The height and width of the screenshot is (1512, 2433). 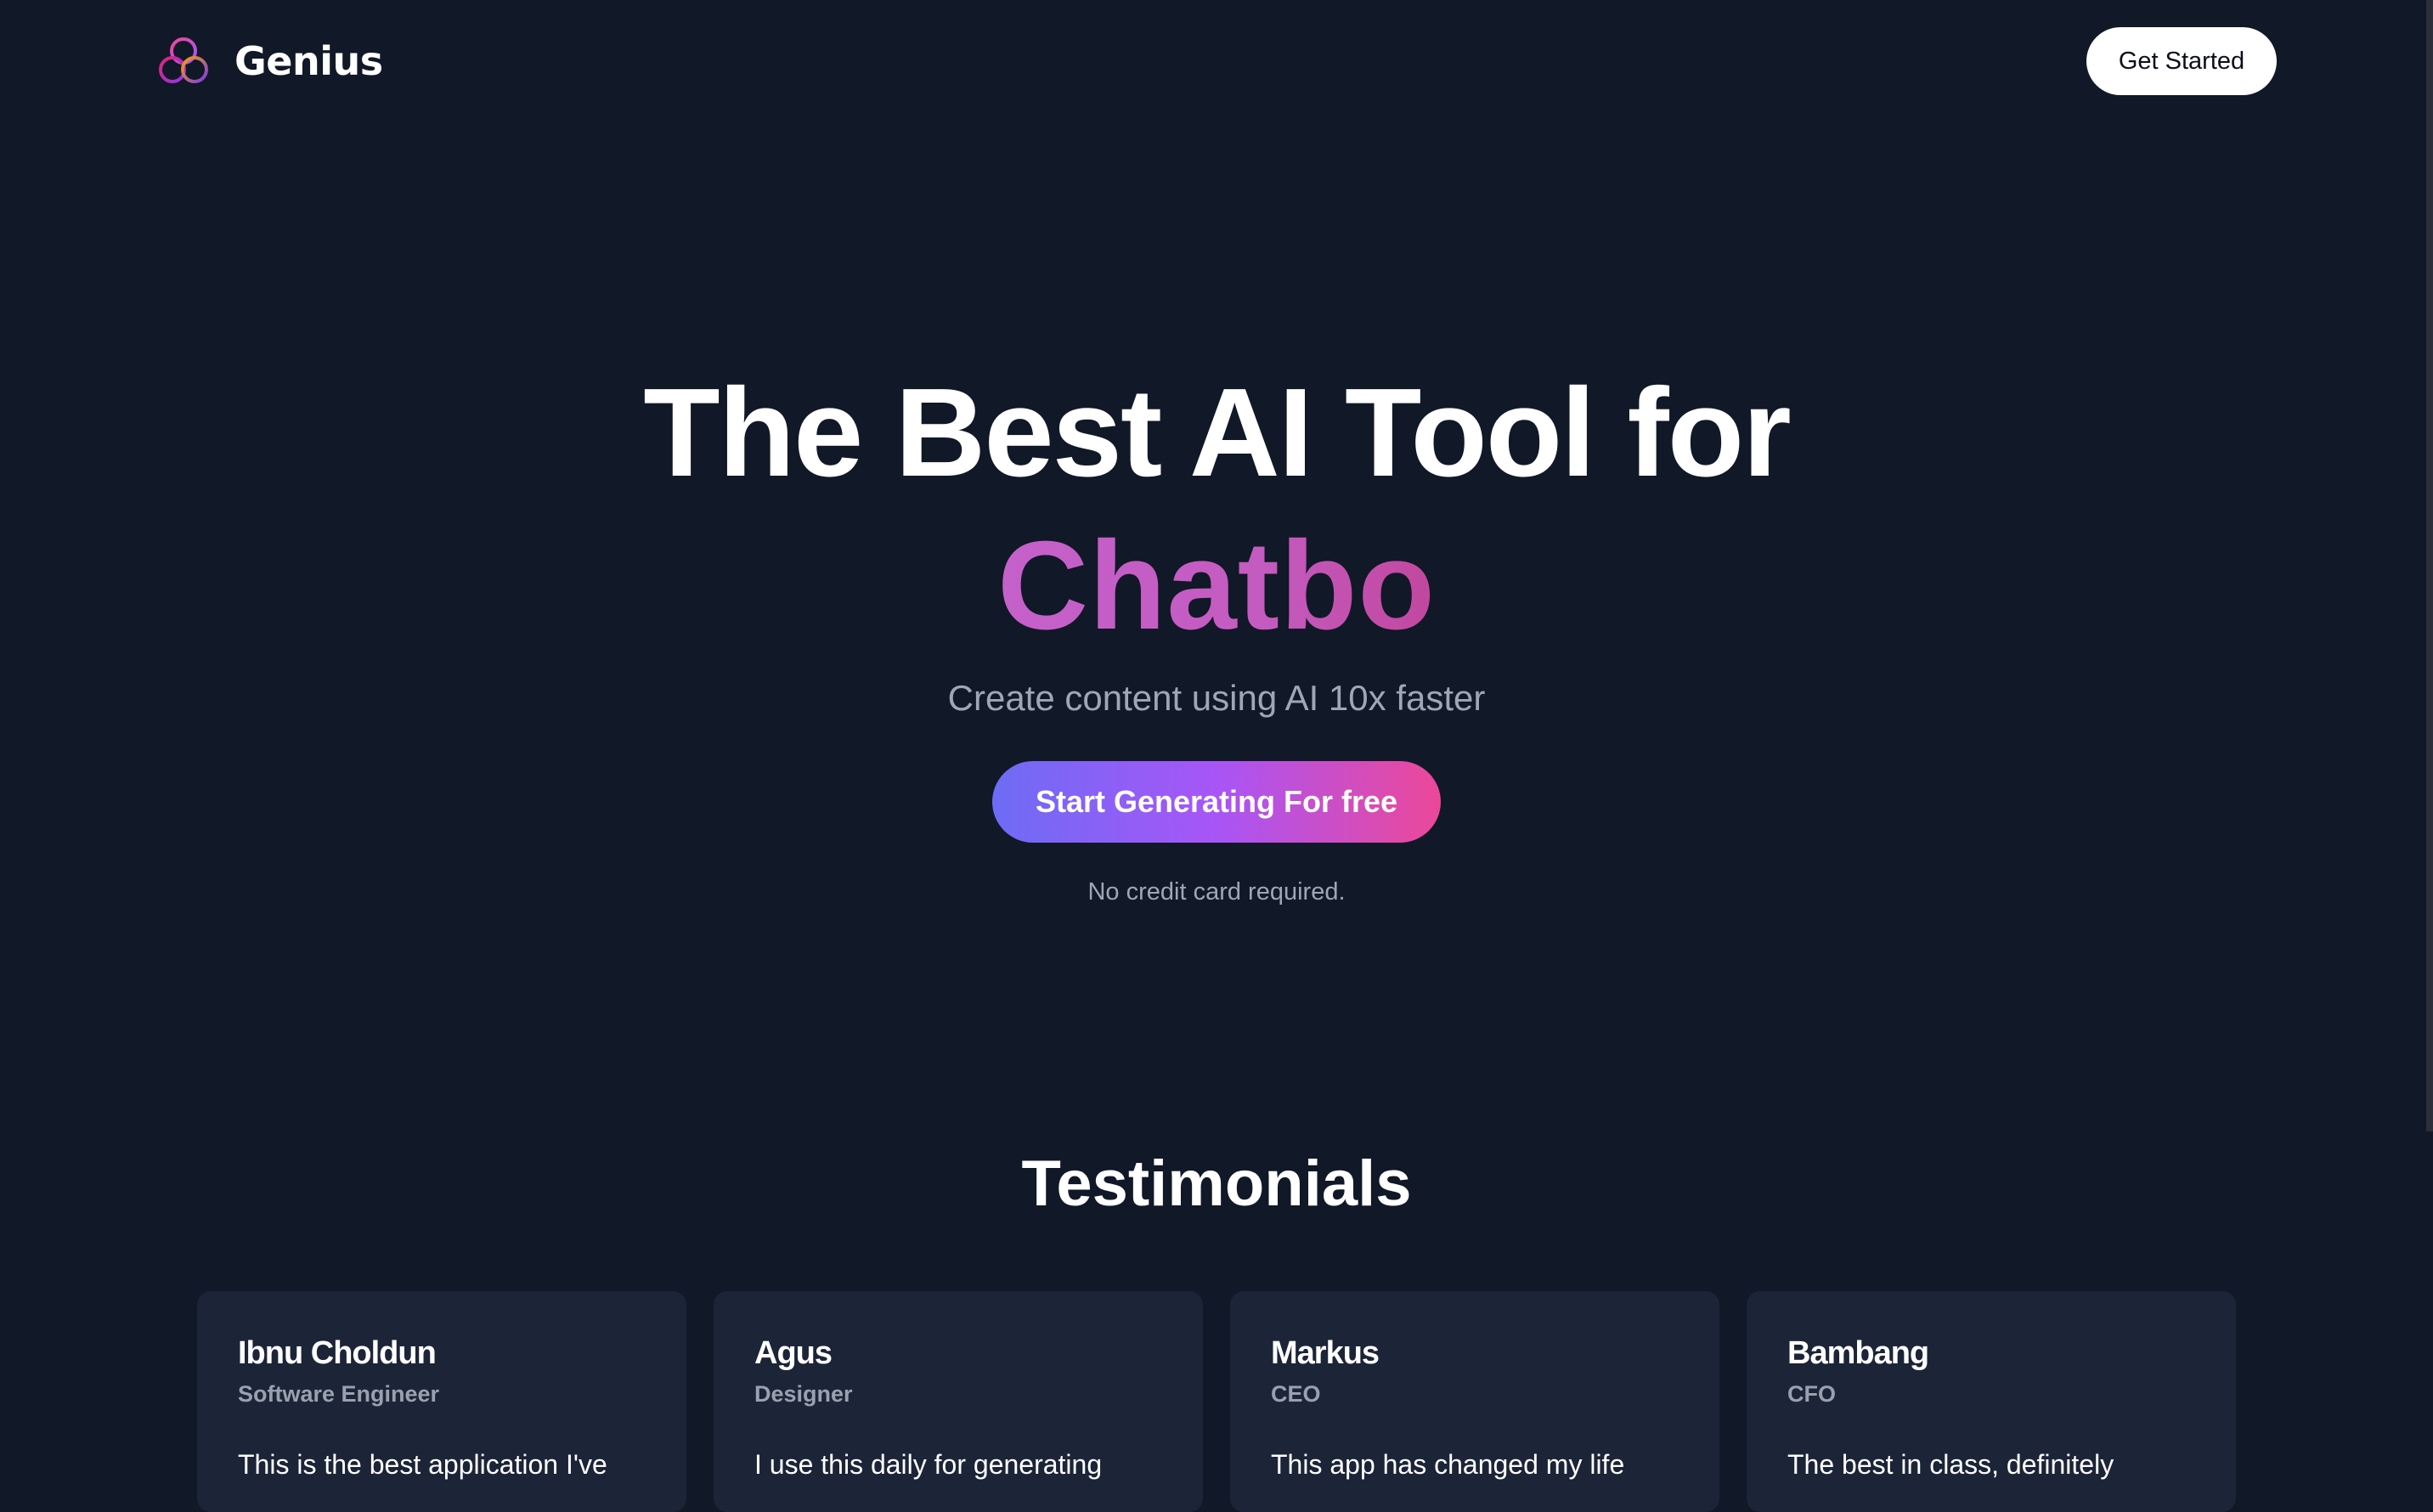 I want to click on testimonial-quote: This app has changed my life, so click(x=1448, y=1464).